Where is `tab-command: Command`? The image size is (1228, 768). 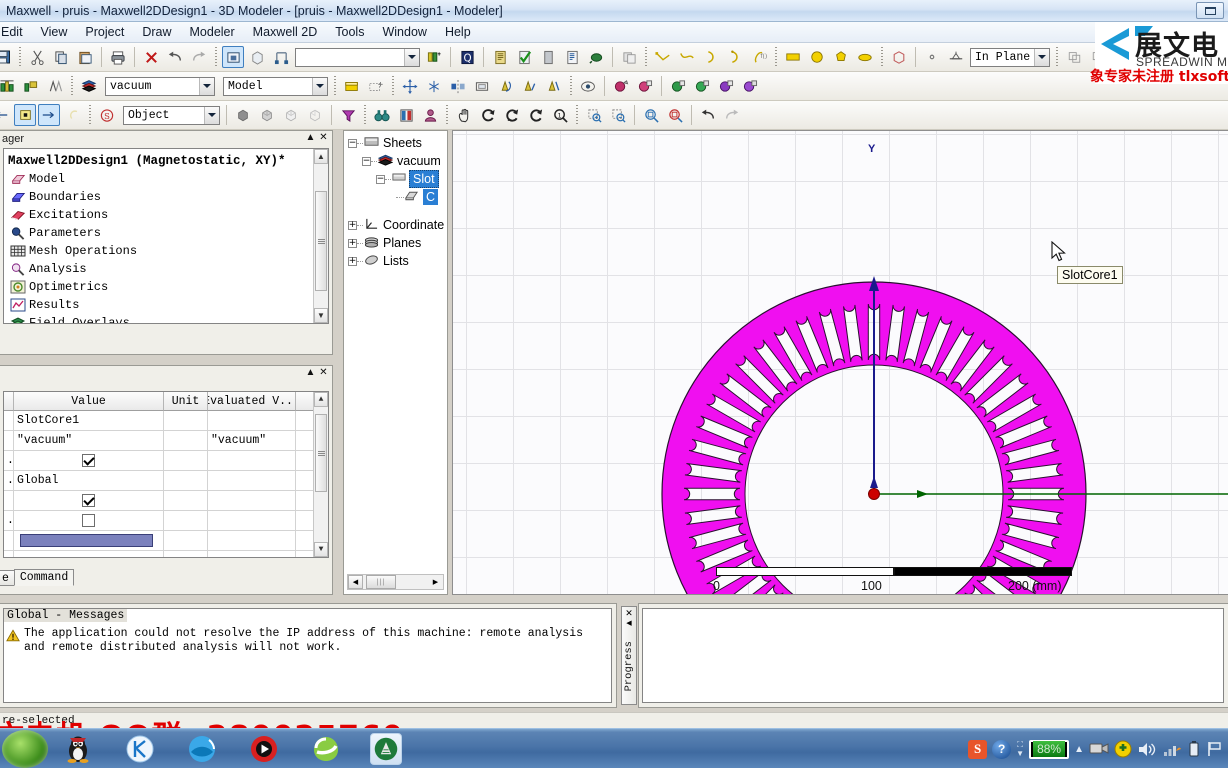 tab-command: Command is located at coordinates (44, 577).